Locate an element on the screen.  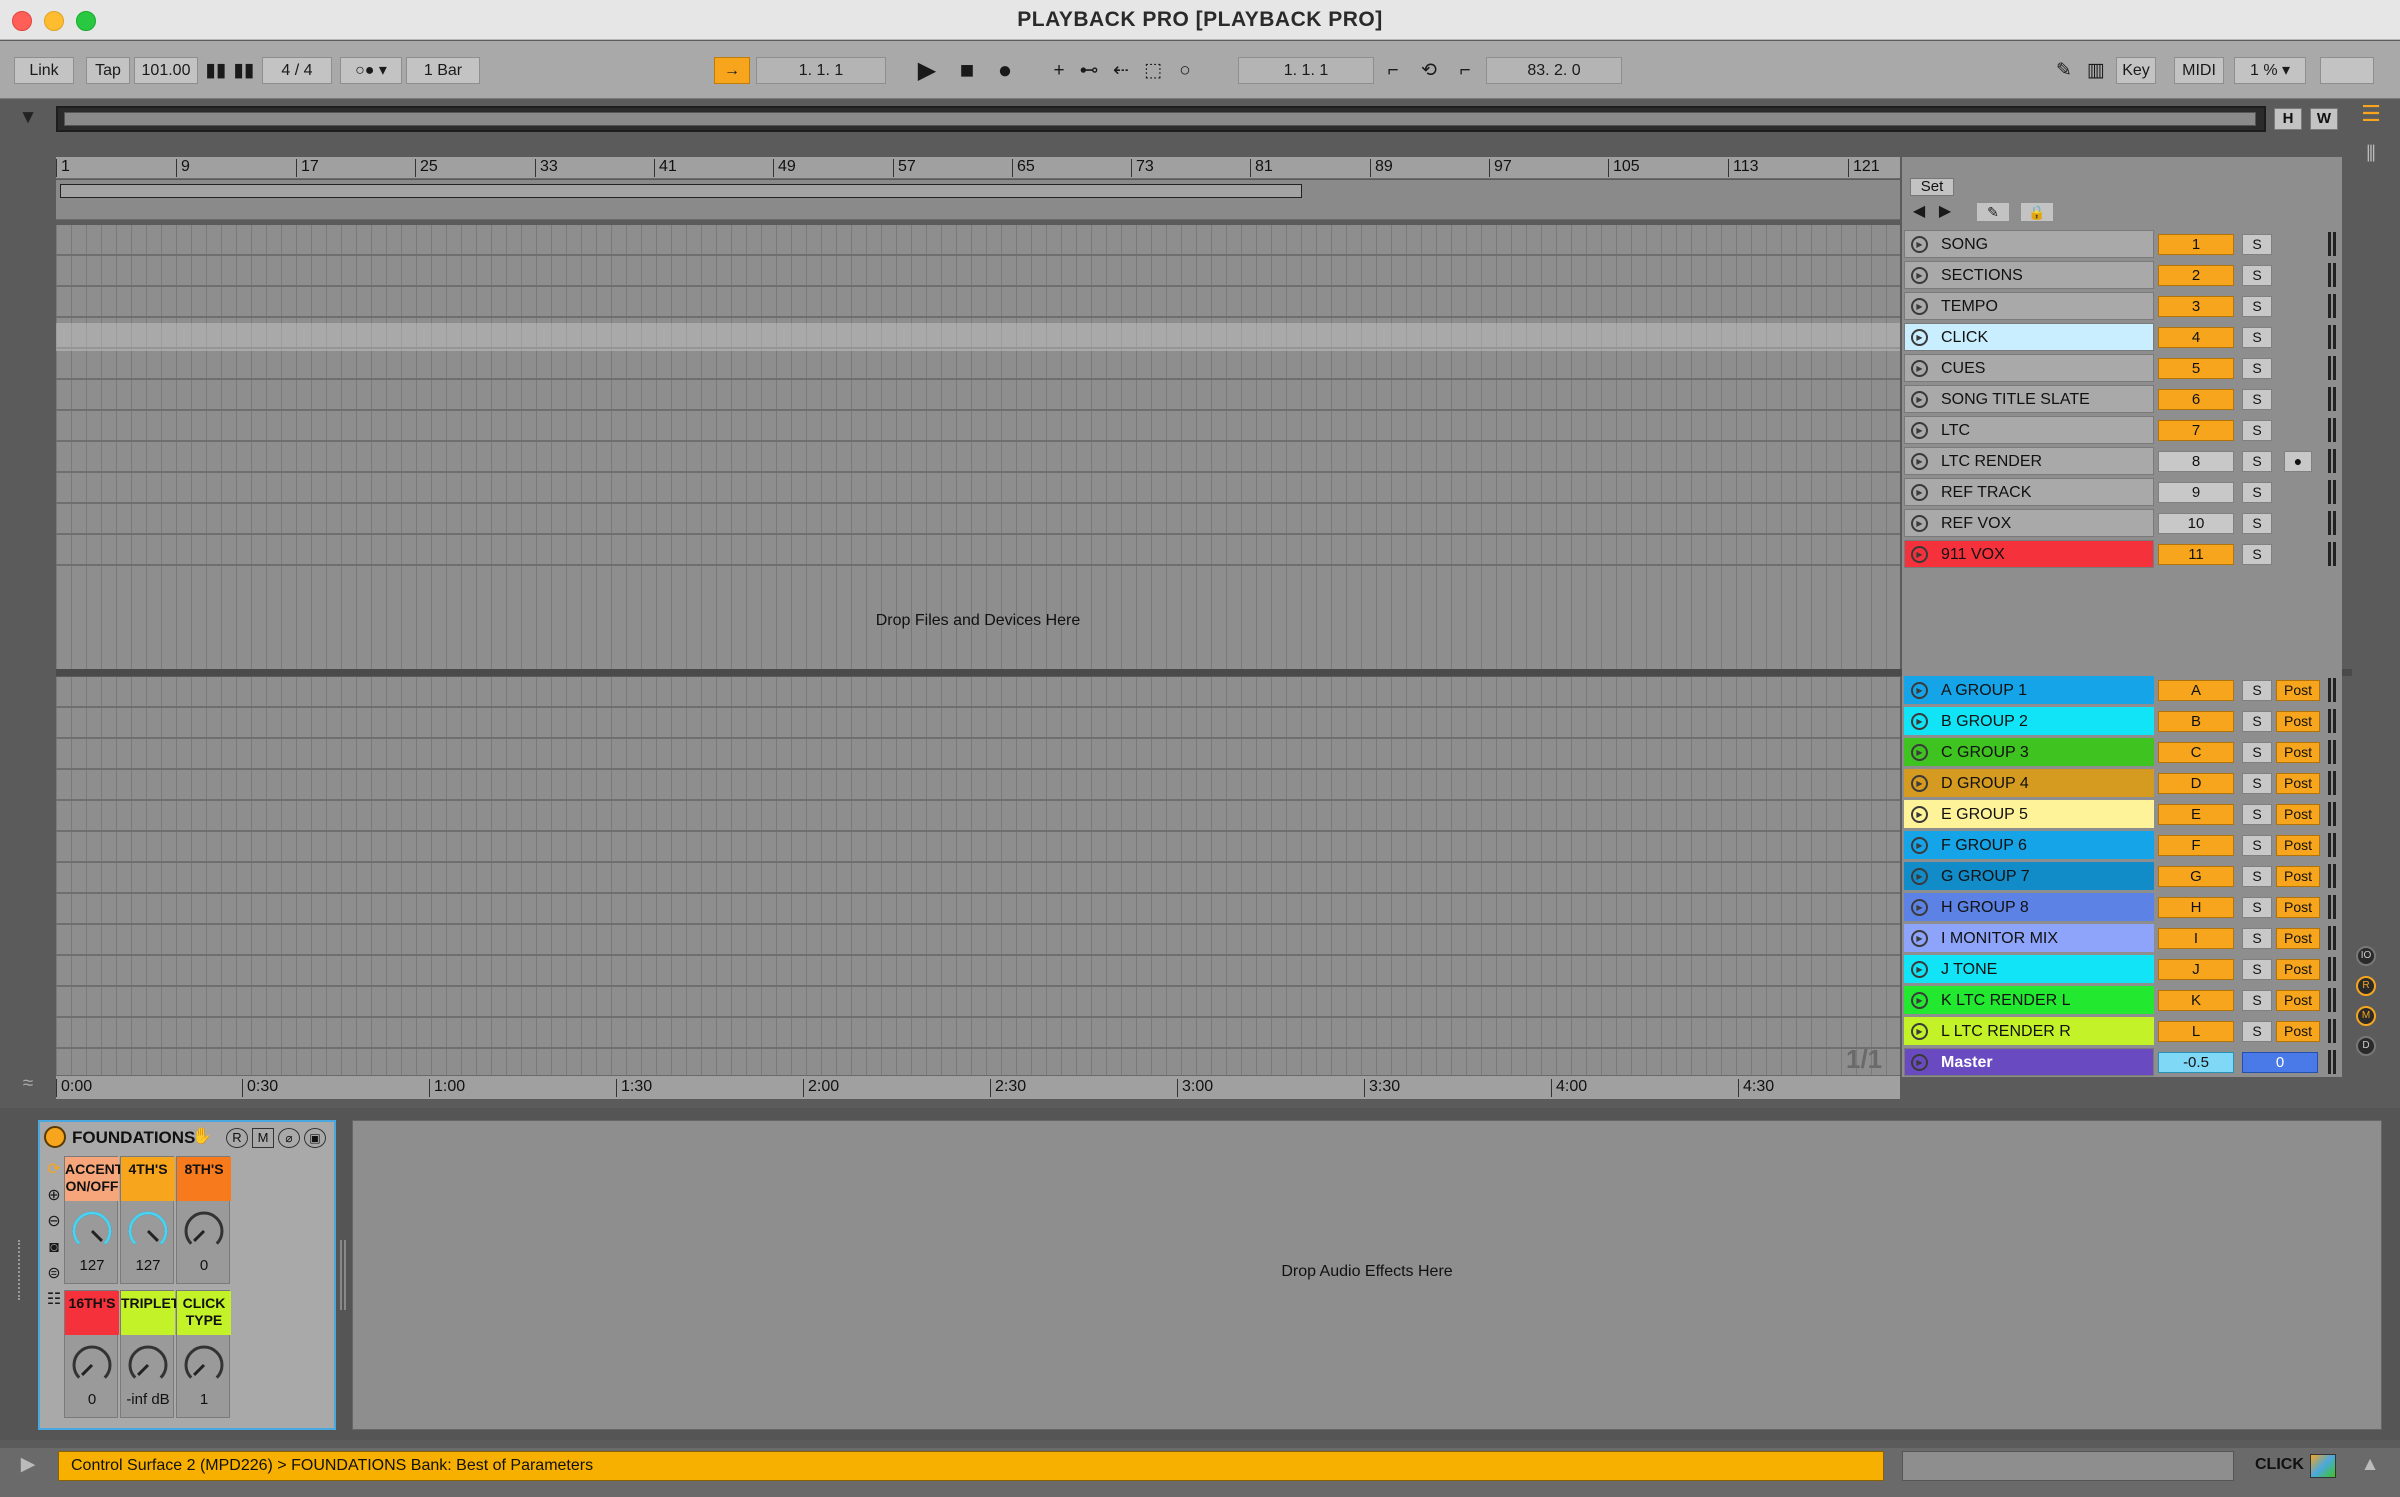
camera-icon: ◙ is located at coordinates (54, 1247).